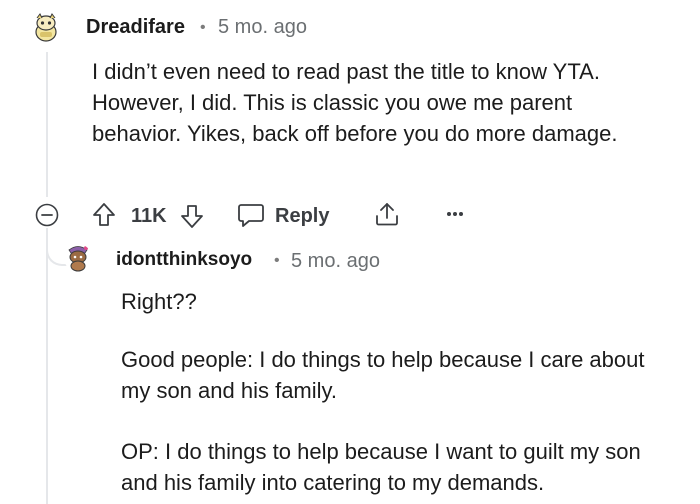 This screenshot has width=700, height=504. I want to click on upvote-button, so click(104, 215).